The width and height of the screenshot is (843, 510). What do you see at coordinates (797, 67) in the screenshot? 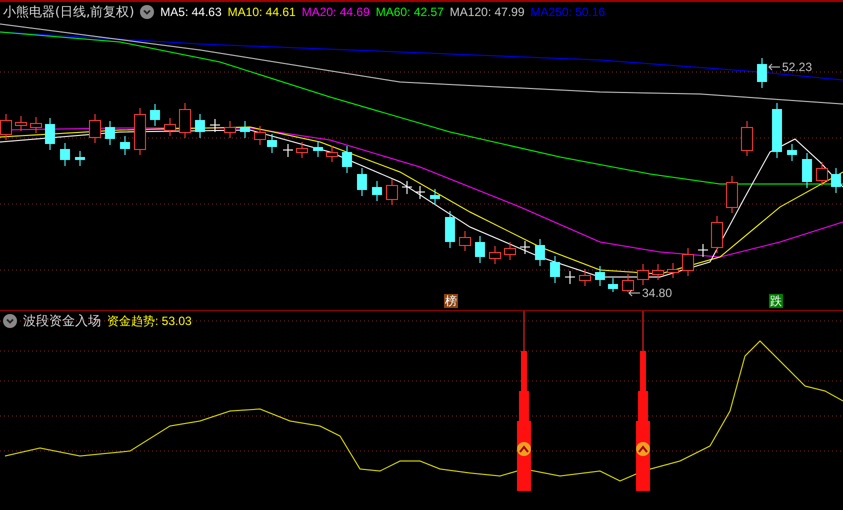
I see `high-price-label: 52.23` at bounding box center [797, 67].